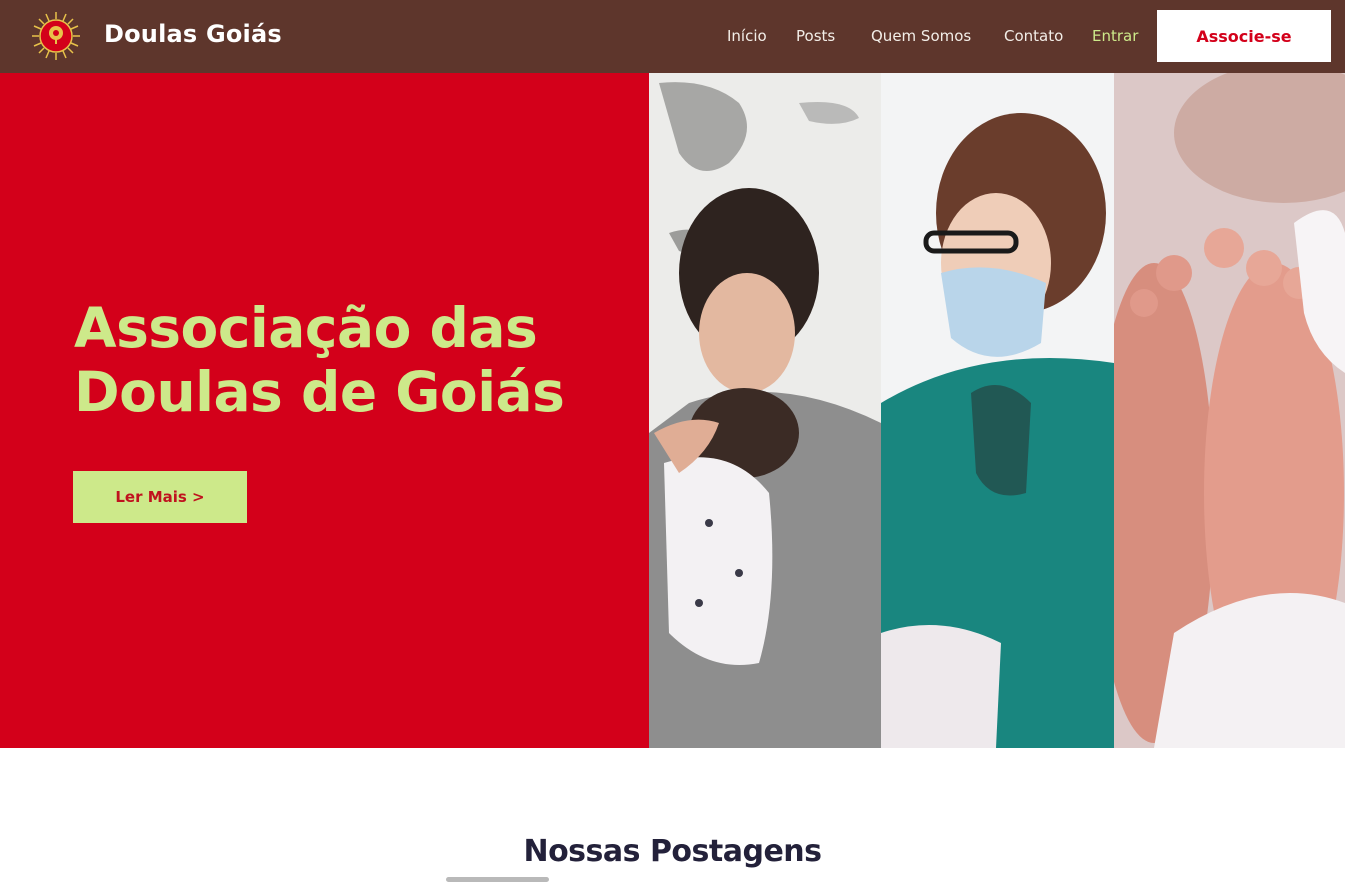 This screenshot has width=1345, height=886. I want to click on nav-link-posts: Posts, so click(815, 36).